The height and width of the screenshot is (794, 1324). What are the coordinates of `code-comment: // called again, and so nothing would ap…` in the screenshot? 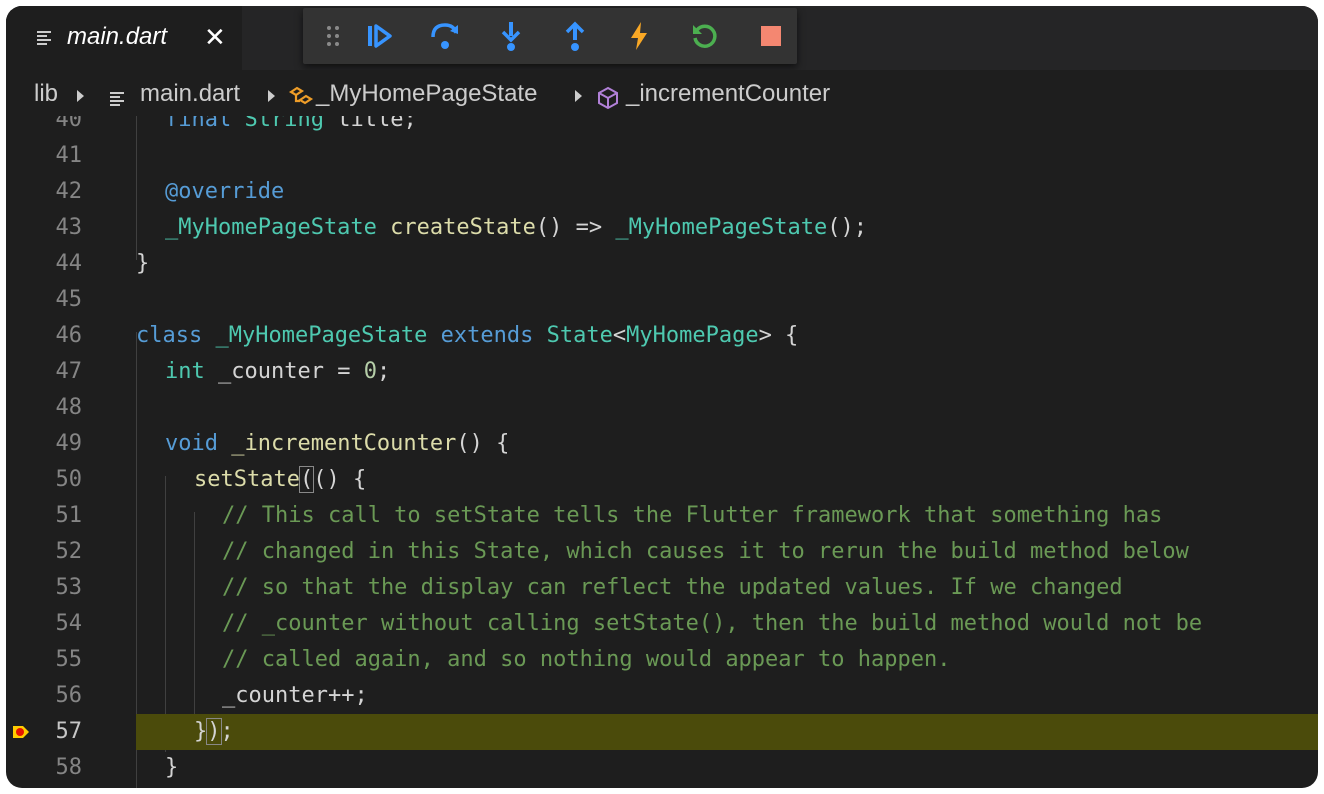 It's located at (586, 659).